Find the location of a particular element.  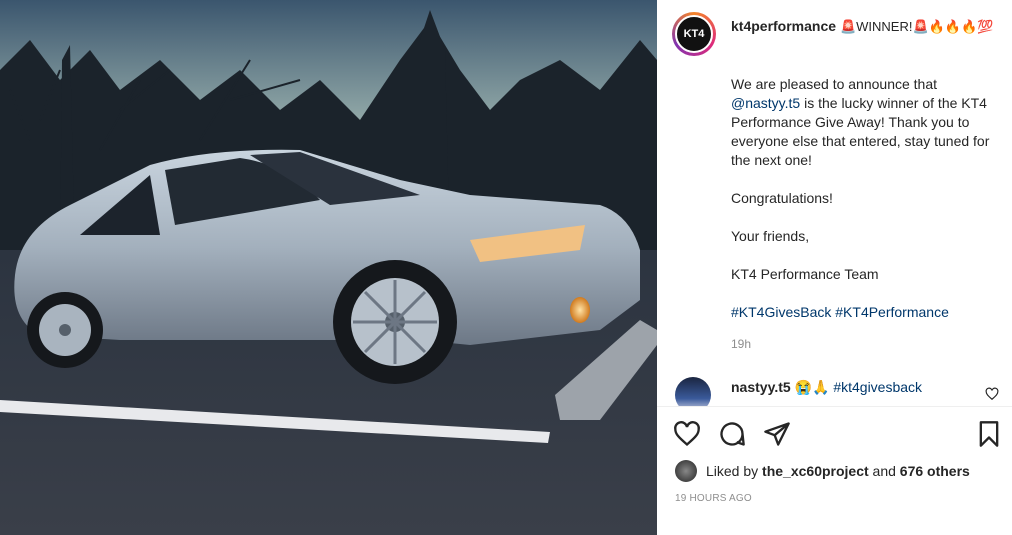

comment-text: nastyy.t5 😭🙏 #kt4givesback is located at coordinates (826, 387).